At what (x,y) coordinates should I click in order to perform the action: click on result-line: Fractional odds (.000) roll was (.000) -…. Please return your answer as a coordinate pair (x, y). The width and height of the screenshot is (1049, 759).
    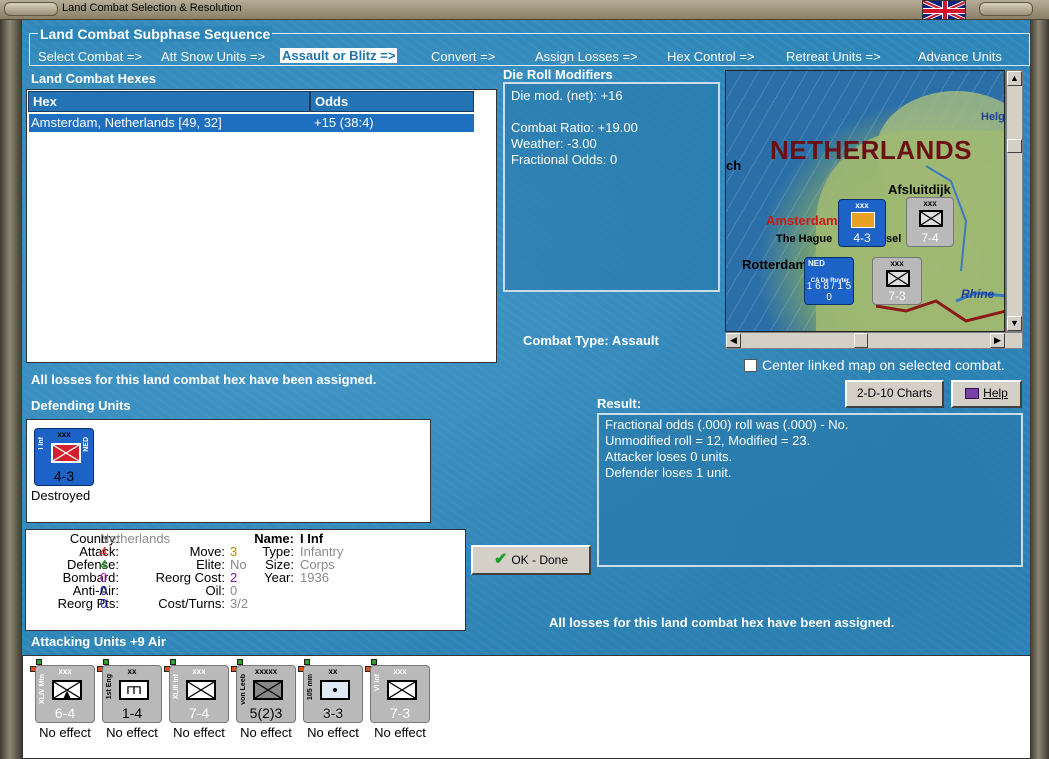
    Looking at the image, I should click on (727, 424).